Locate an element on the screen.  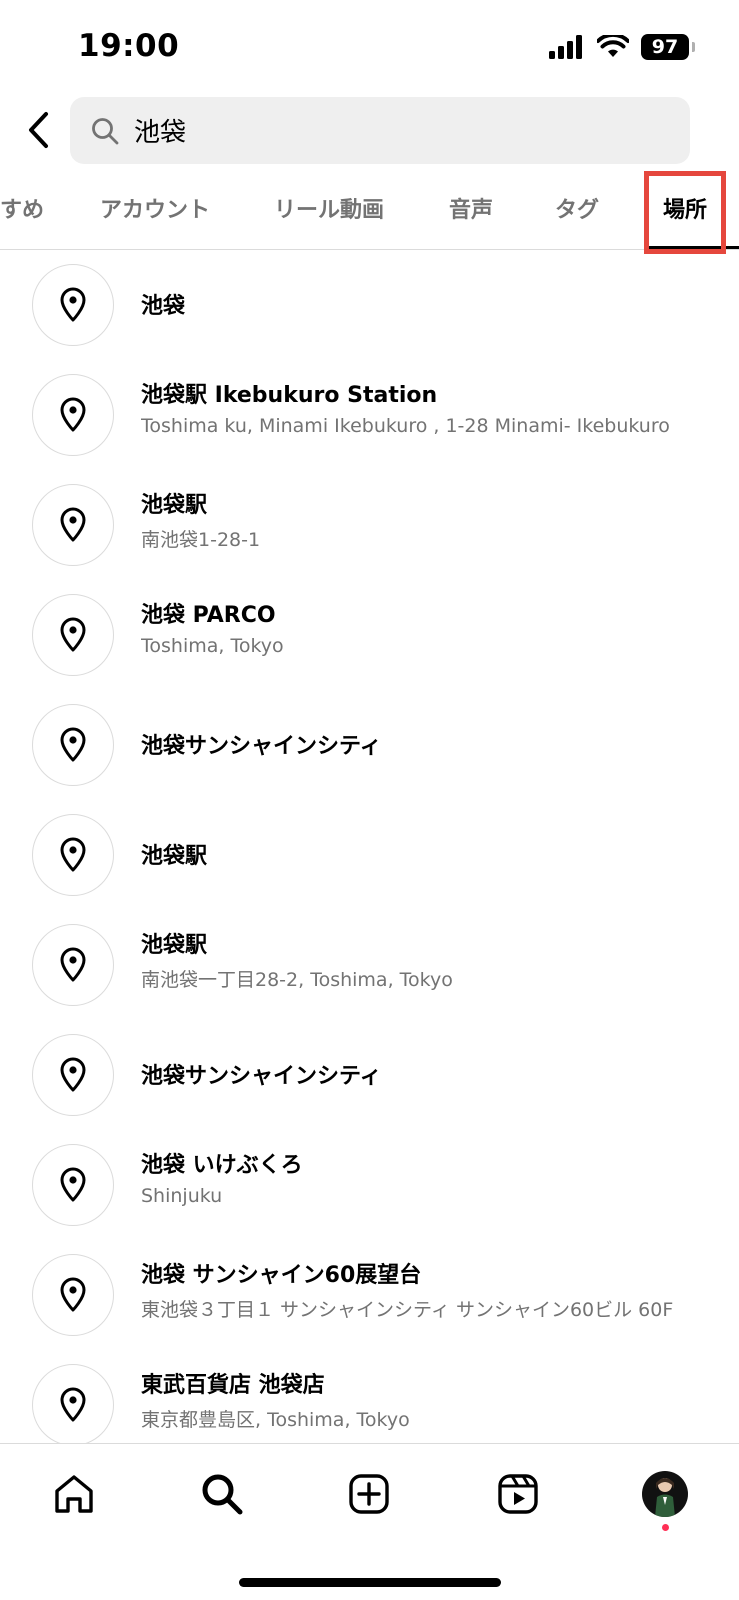
tab-recommended: すめ is located at coordinates (22, 208).